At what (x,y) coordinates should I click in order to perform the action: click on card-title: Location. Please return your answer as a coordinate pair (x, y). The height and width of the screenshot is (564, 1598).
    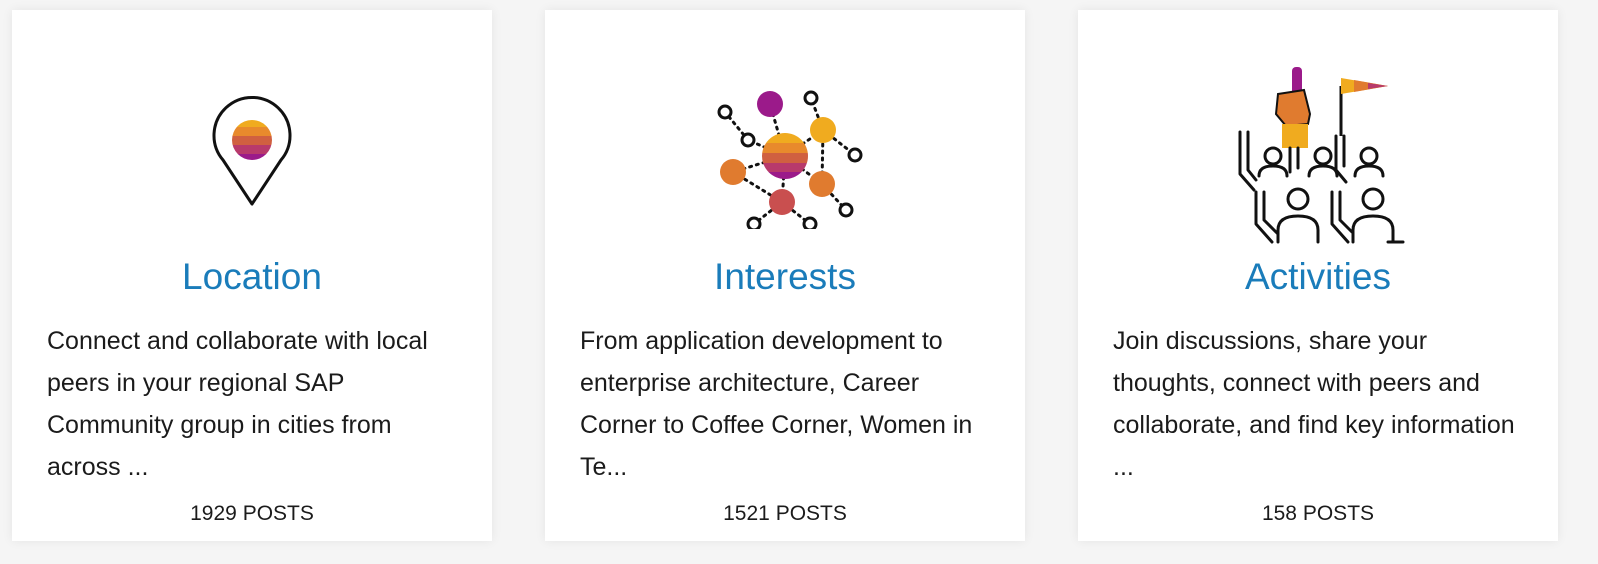
    Looking at the image, I should click on (252, 277).